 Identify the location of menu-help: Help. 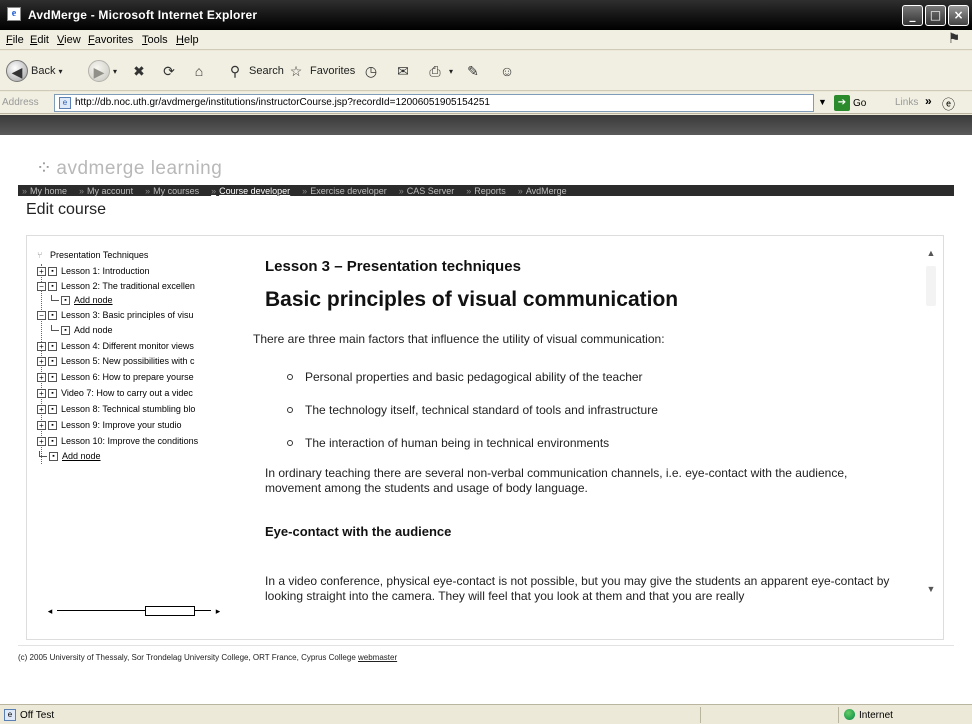
(187, 40).